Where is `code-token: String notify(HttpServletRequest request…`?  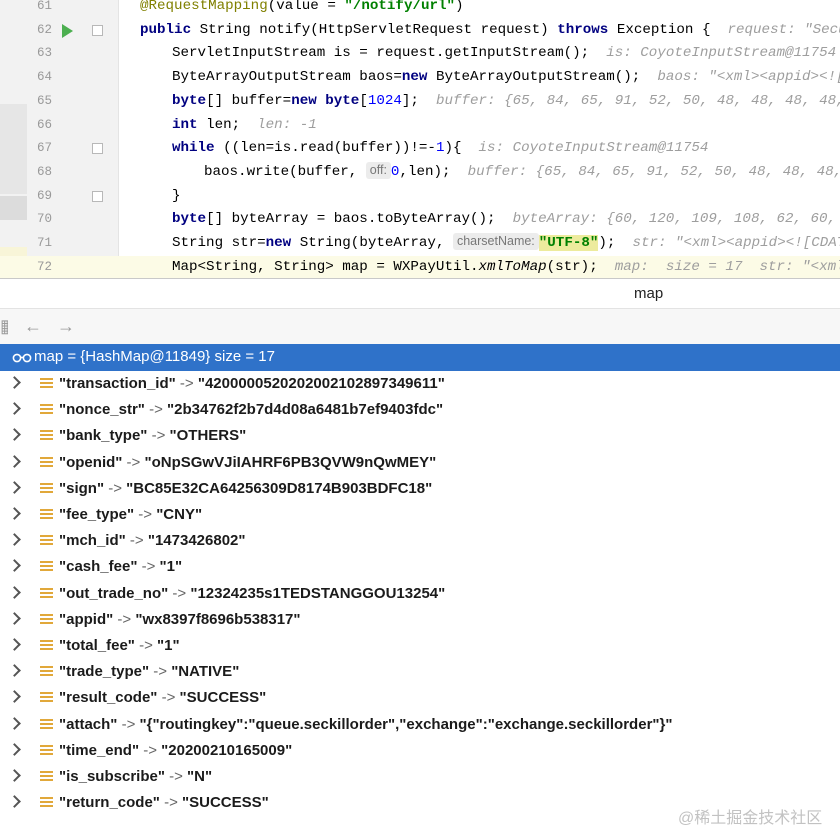
code-token: String notify(HttpServletRequest request… is located at coordinates (378, 29).